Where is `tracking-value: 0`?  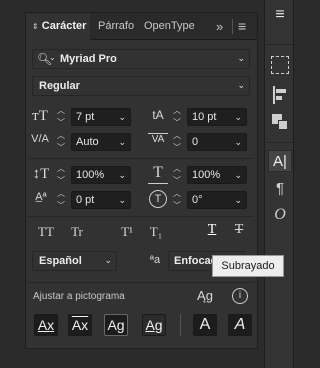 tracking-value: 0 is located at coordinates (195, 142).